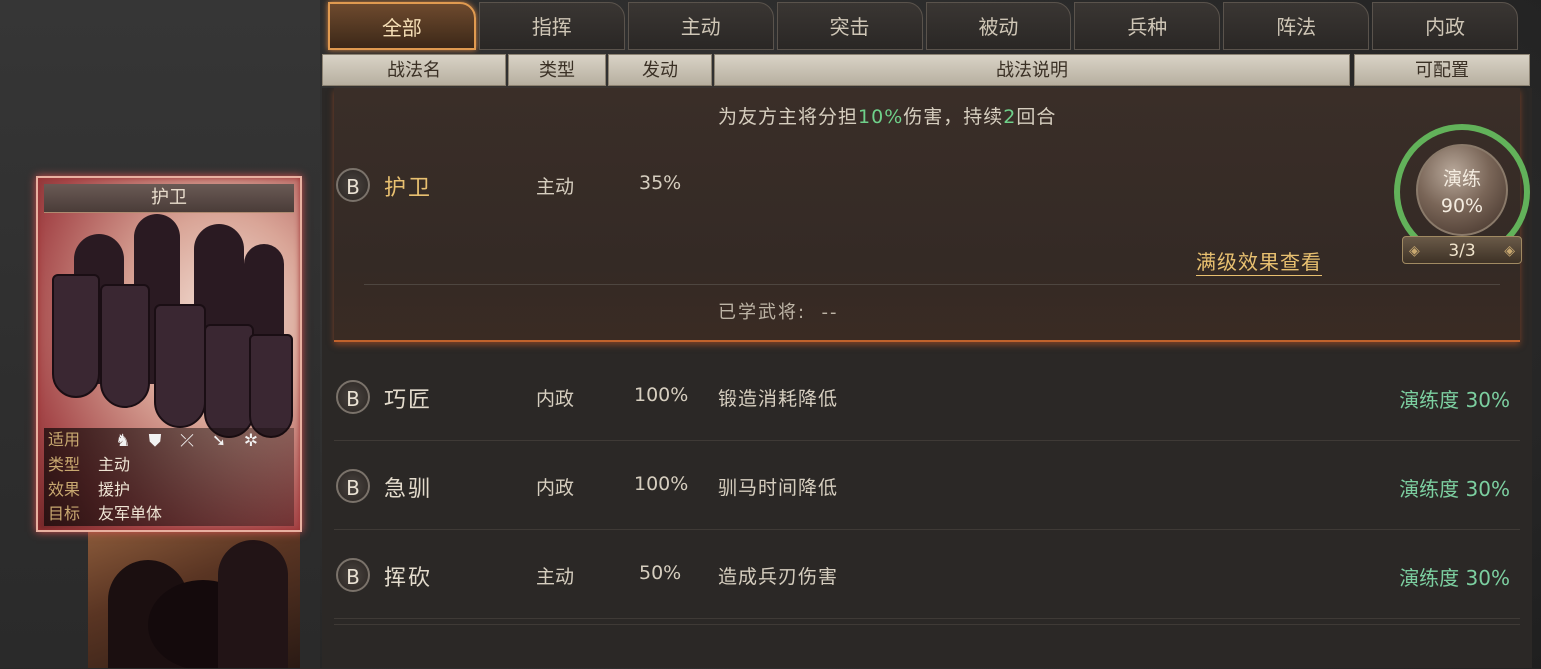 This screenshot has height=669, width=1541. Describe the element at coordinates (123, 441) in the screenshot. I see `cavalry-icon: ♞` at that location.